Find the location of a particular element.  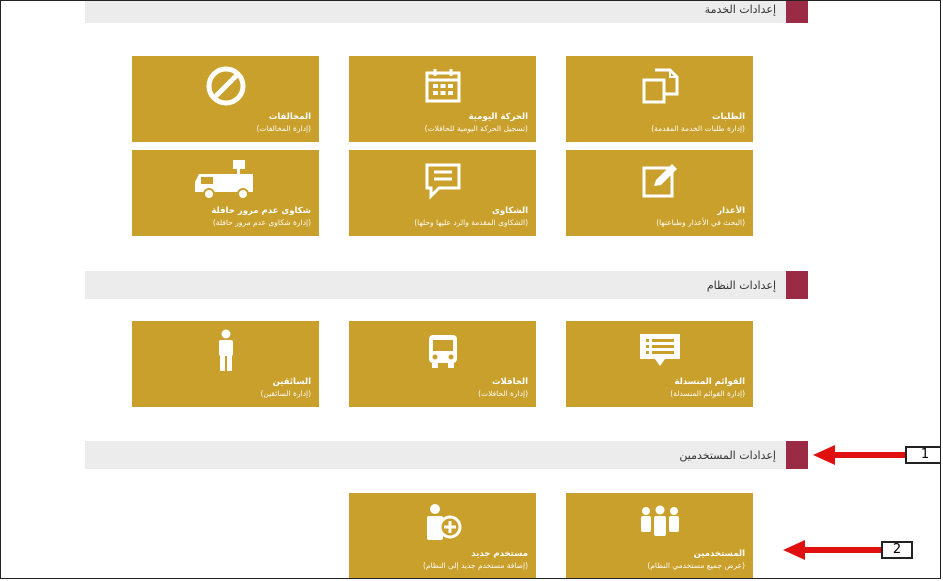

tile-excuses: الأعذار (البحث في الأعذار وطباعتها) is located at coordinates (659, 193).